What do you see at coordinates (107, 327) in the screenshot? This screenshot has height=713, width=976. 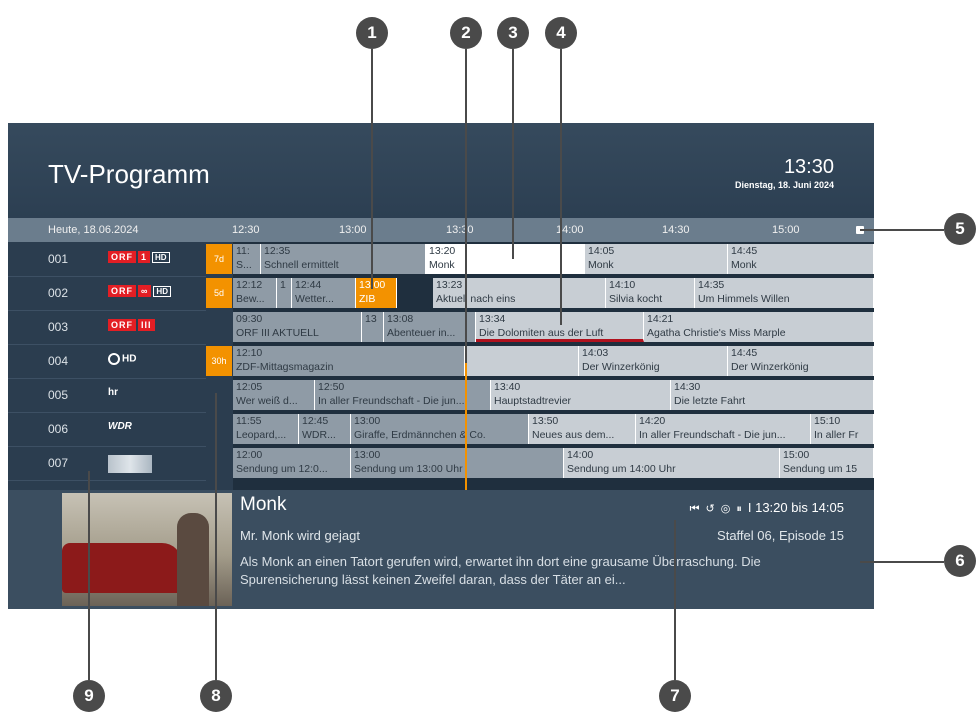 I see `channel-row: 003 ORF III` at bounding box center [107, 327].